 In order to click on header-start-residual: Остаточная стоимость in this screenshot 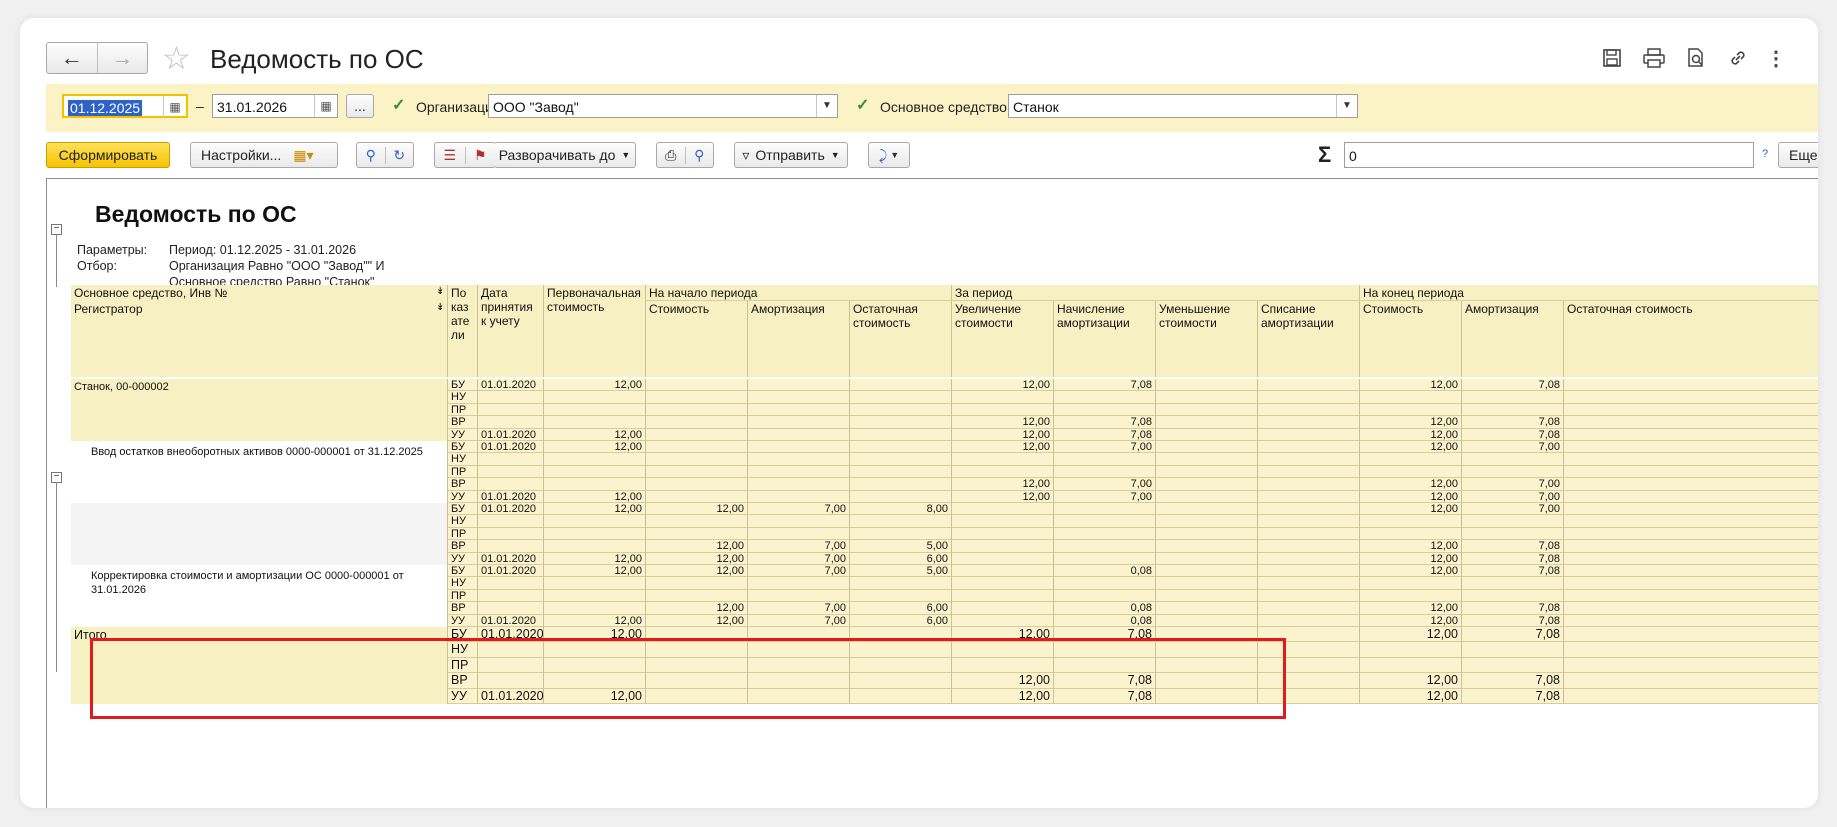, I will do `click(900, 339)`.